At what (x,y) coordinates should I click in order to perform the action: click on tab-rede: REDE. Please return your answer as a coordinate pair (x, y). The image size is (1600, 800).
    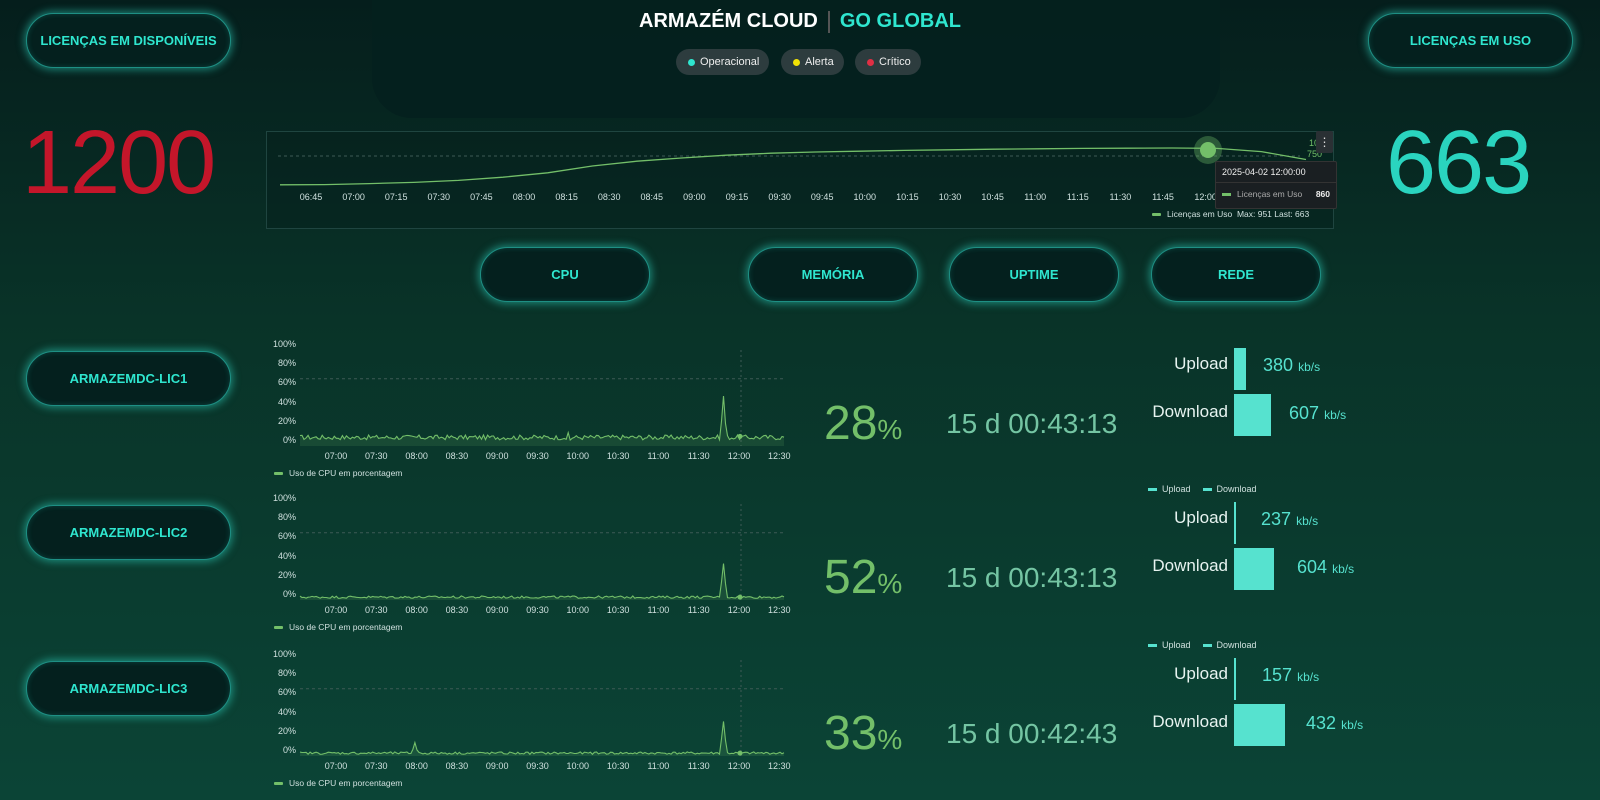
    Looking at the image, I should click on (1236, 274).